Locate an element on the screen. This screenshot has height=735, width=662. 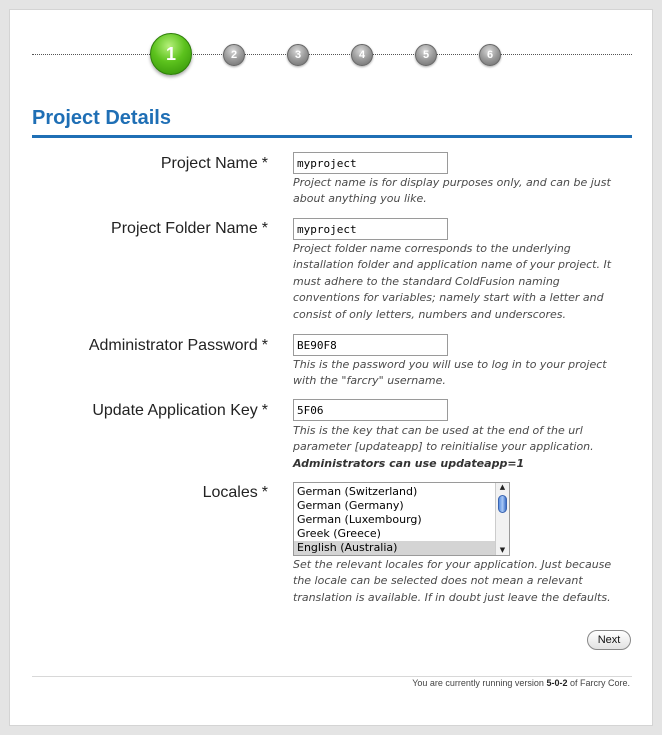
update-key-help-bold: Administrators can use updateapp=1 is located at coordinates (409, 463).